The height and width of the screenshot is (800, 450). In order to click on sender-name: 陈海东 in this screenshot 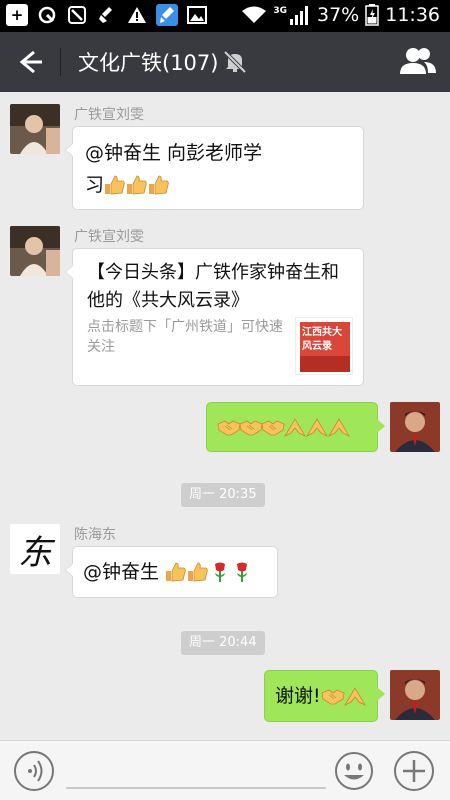, I will do `click(95, 535)`.